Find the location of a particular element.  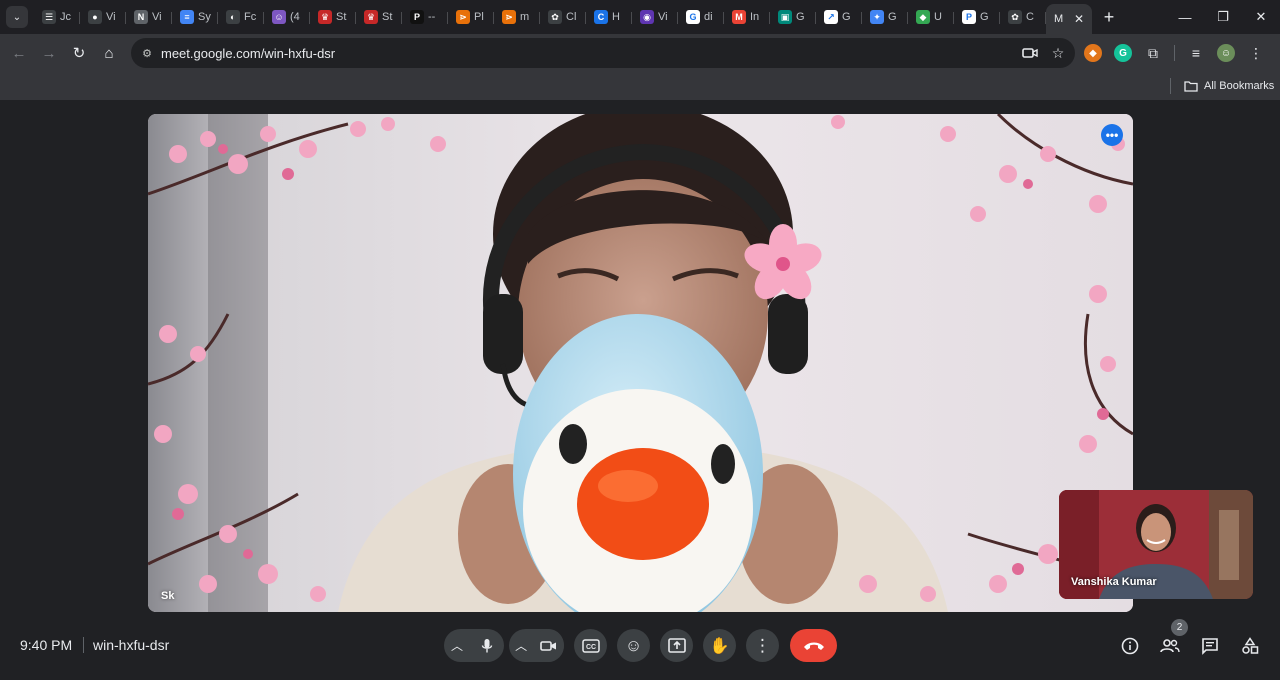

url-text: meet.google.com/win-hxfu-dsr is located at coordinates (248, 53).